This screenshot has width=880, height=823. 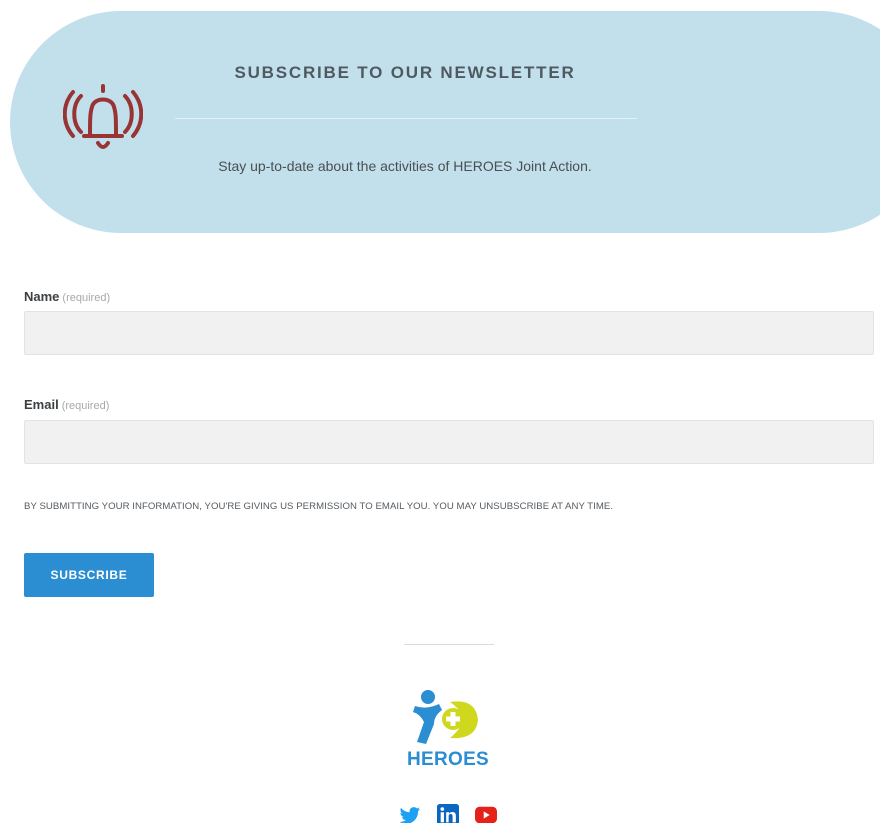 I want to click on banner-title: SUBSCRIBE TO OUR NEWSLETTER, so click(x=405, y=72).